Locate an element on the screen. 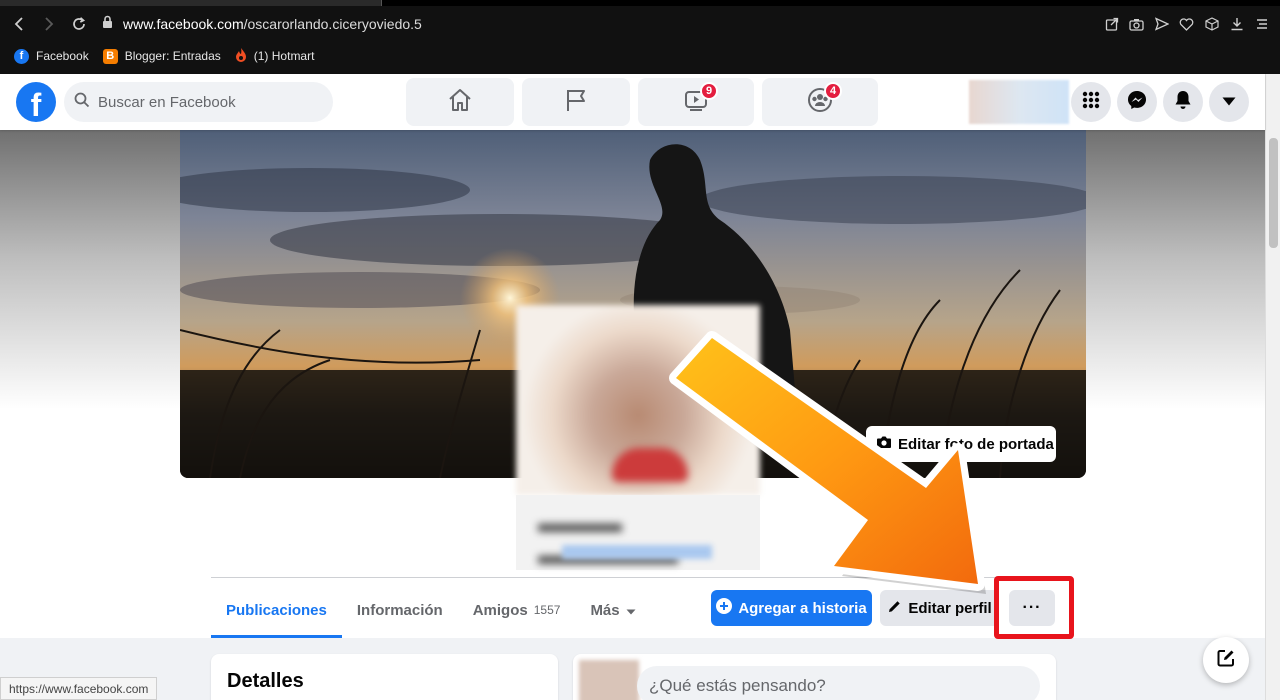 This screenshot has width=1280, height=700. tab-label: Publicaciones is located at coordinates (276, 610).